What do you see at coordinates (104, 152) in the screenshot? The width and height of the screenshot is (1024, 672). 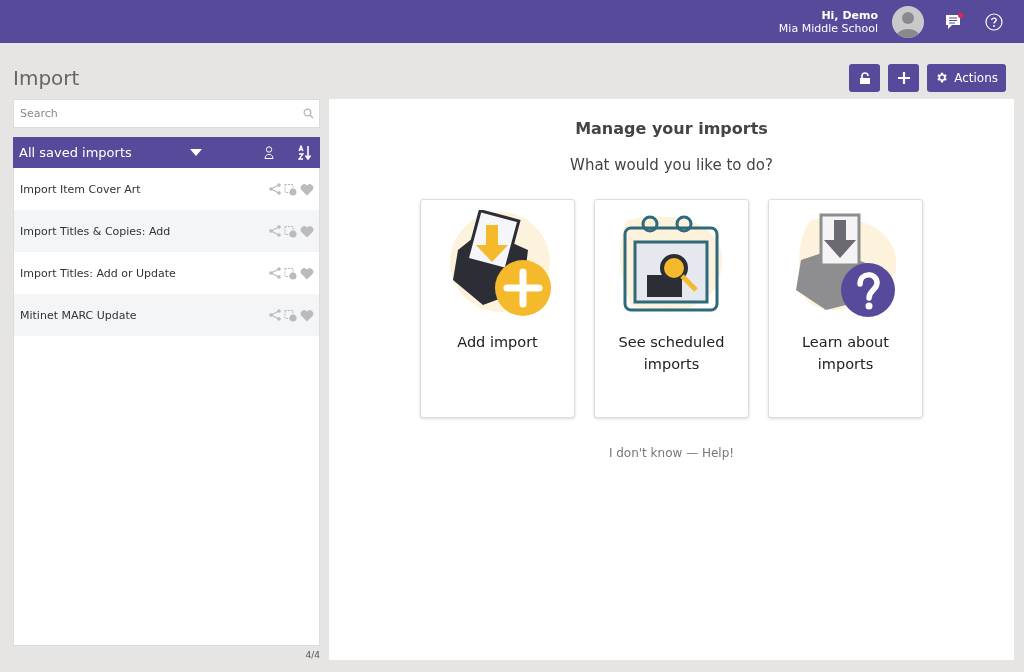 I see `filter-label: All saved imports` at bounding box center [104, 152].